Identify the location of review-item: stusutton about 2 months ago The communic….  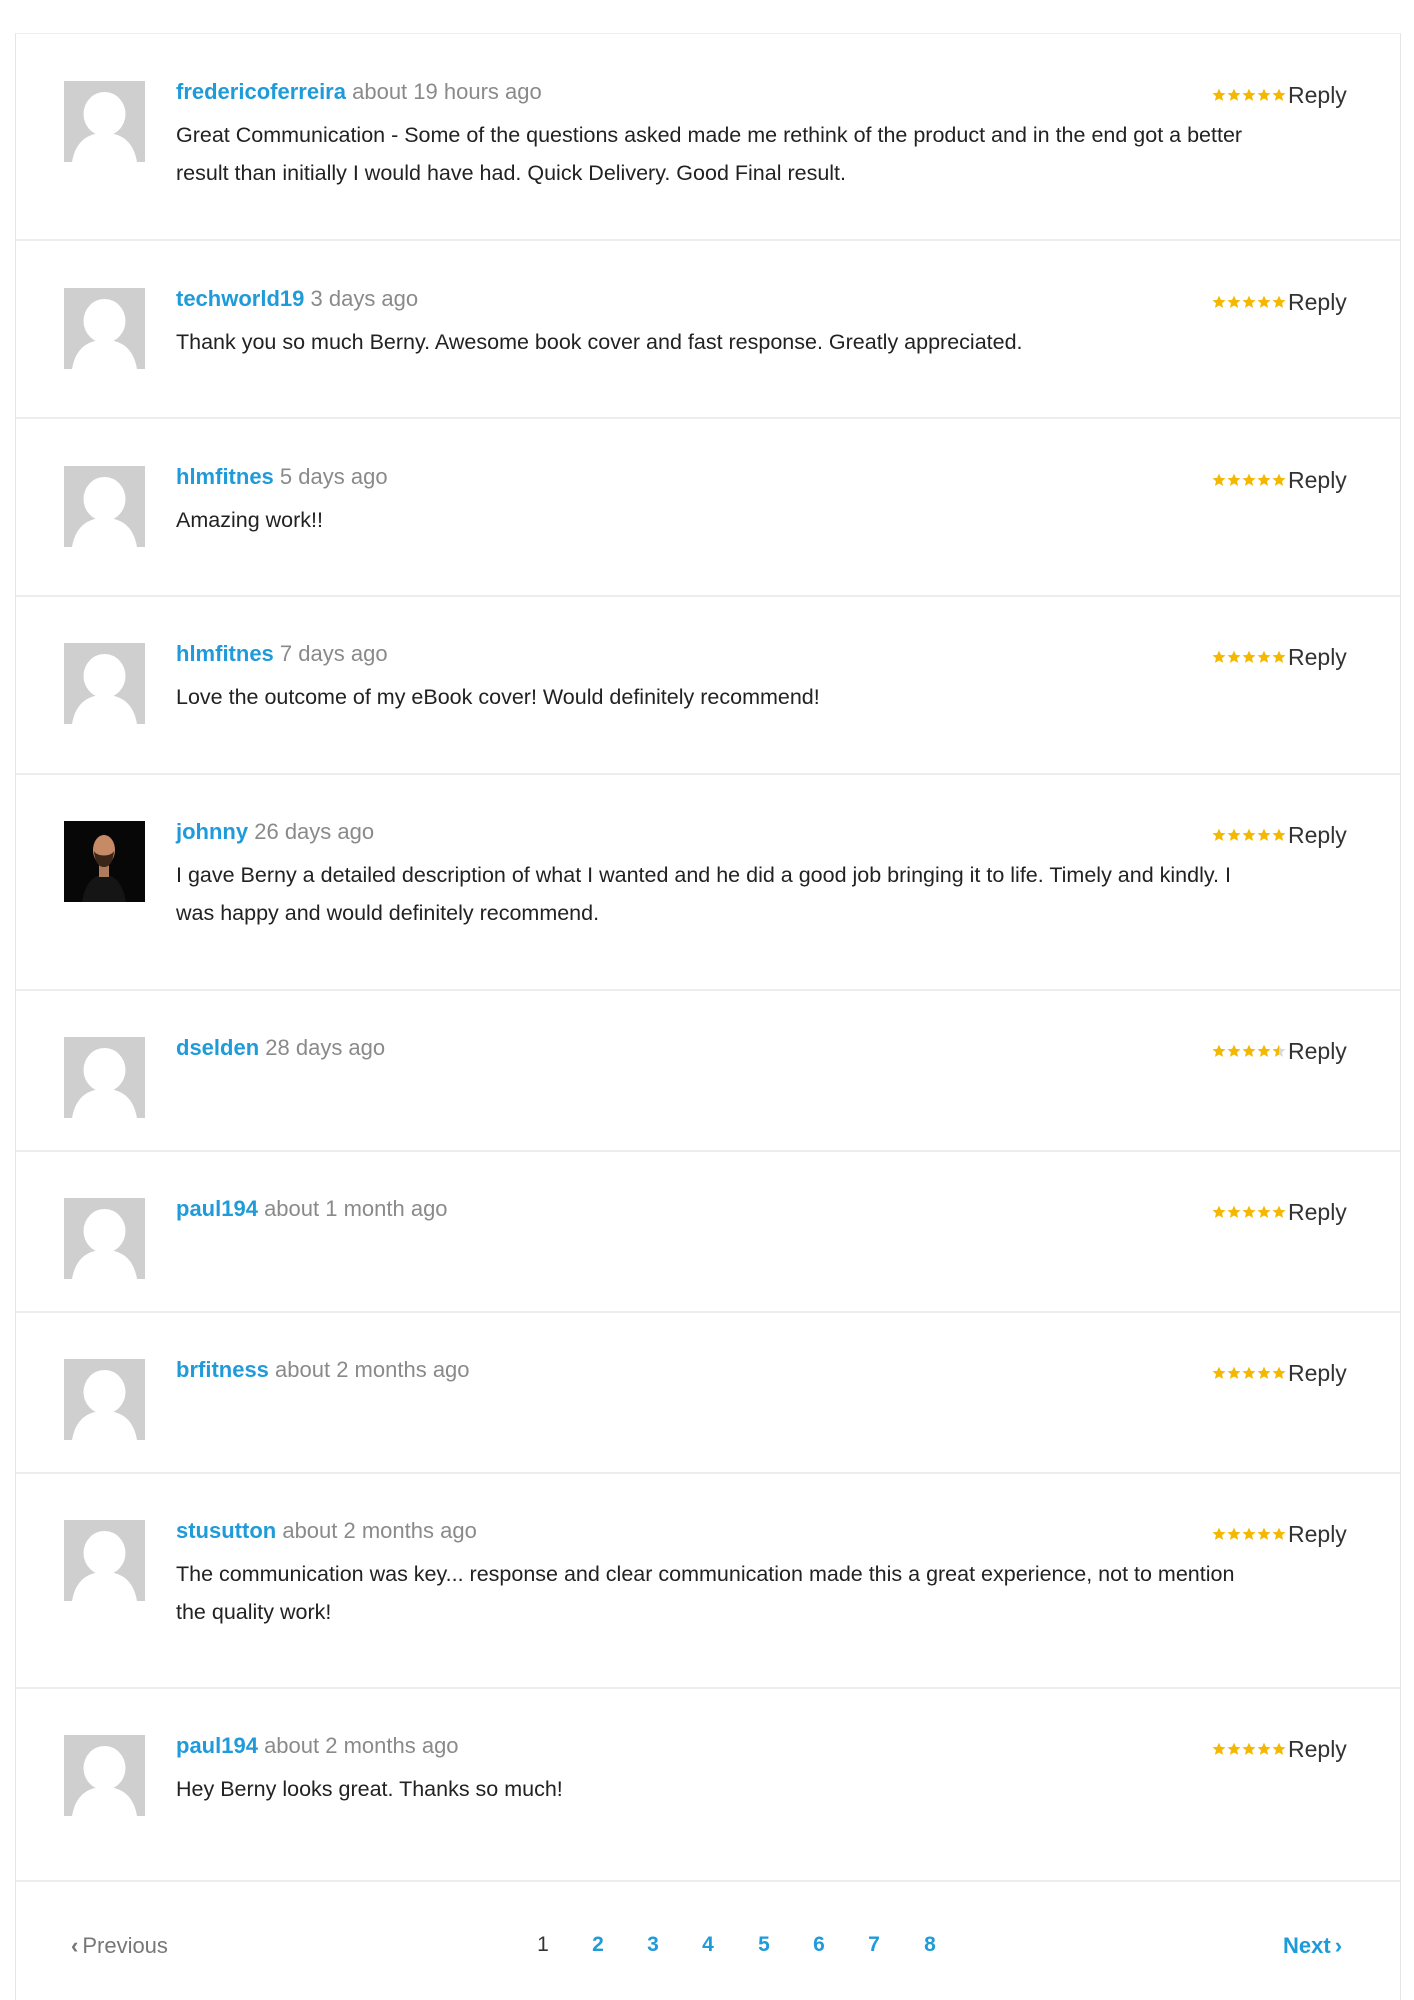
(708, 1581).